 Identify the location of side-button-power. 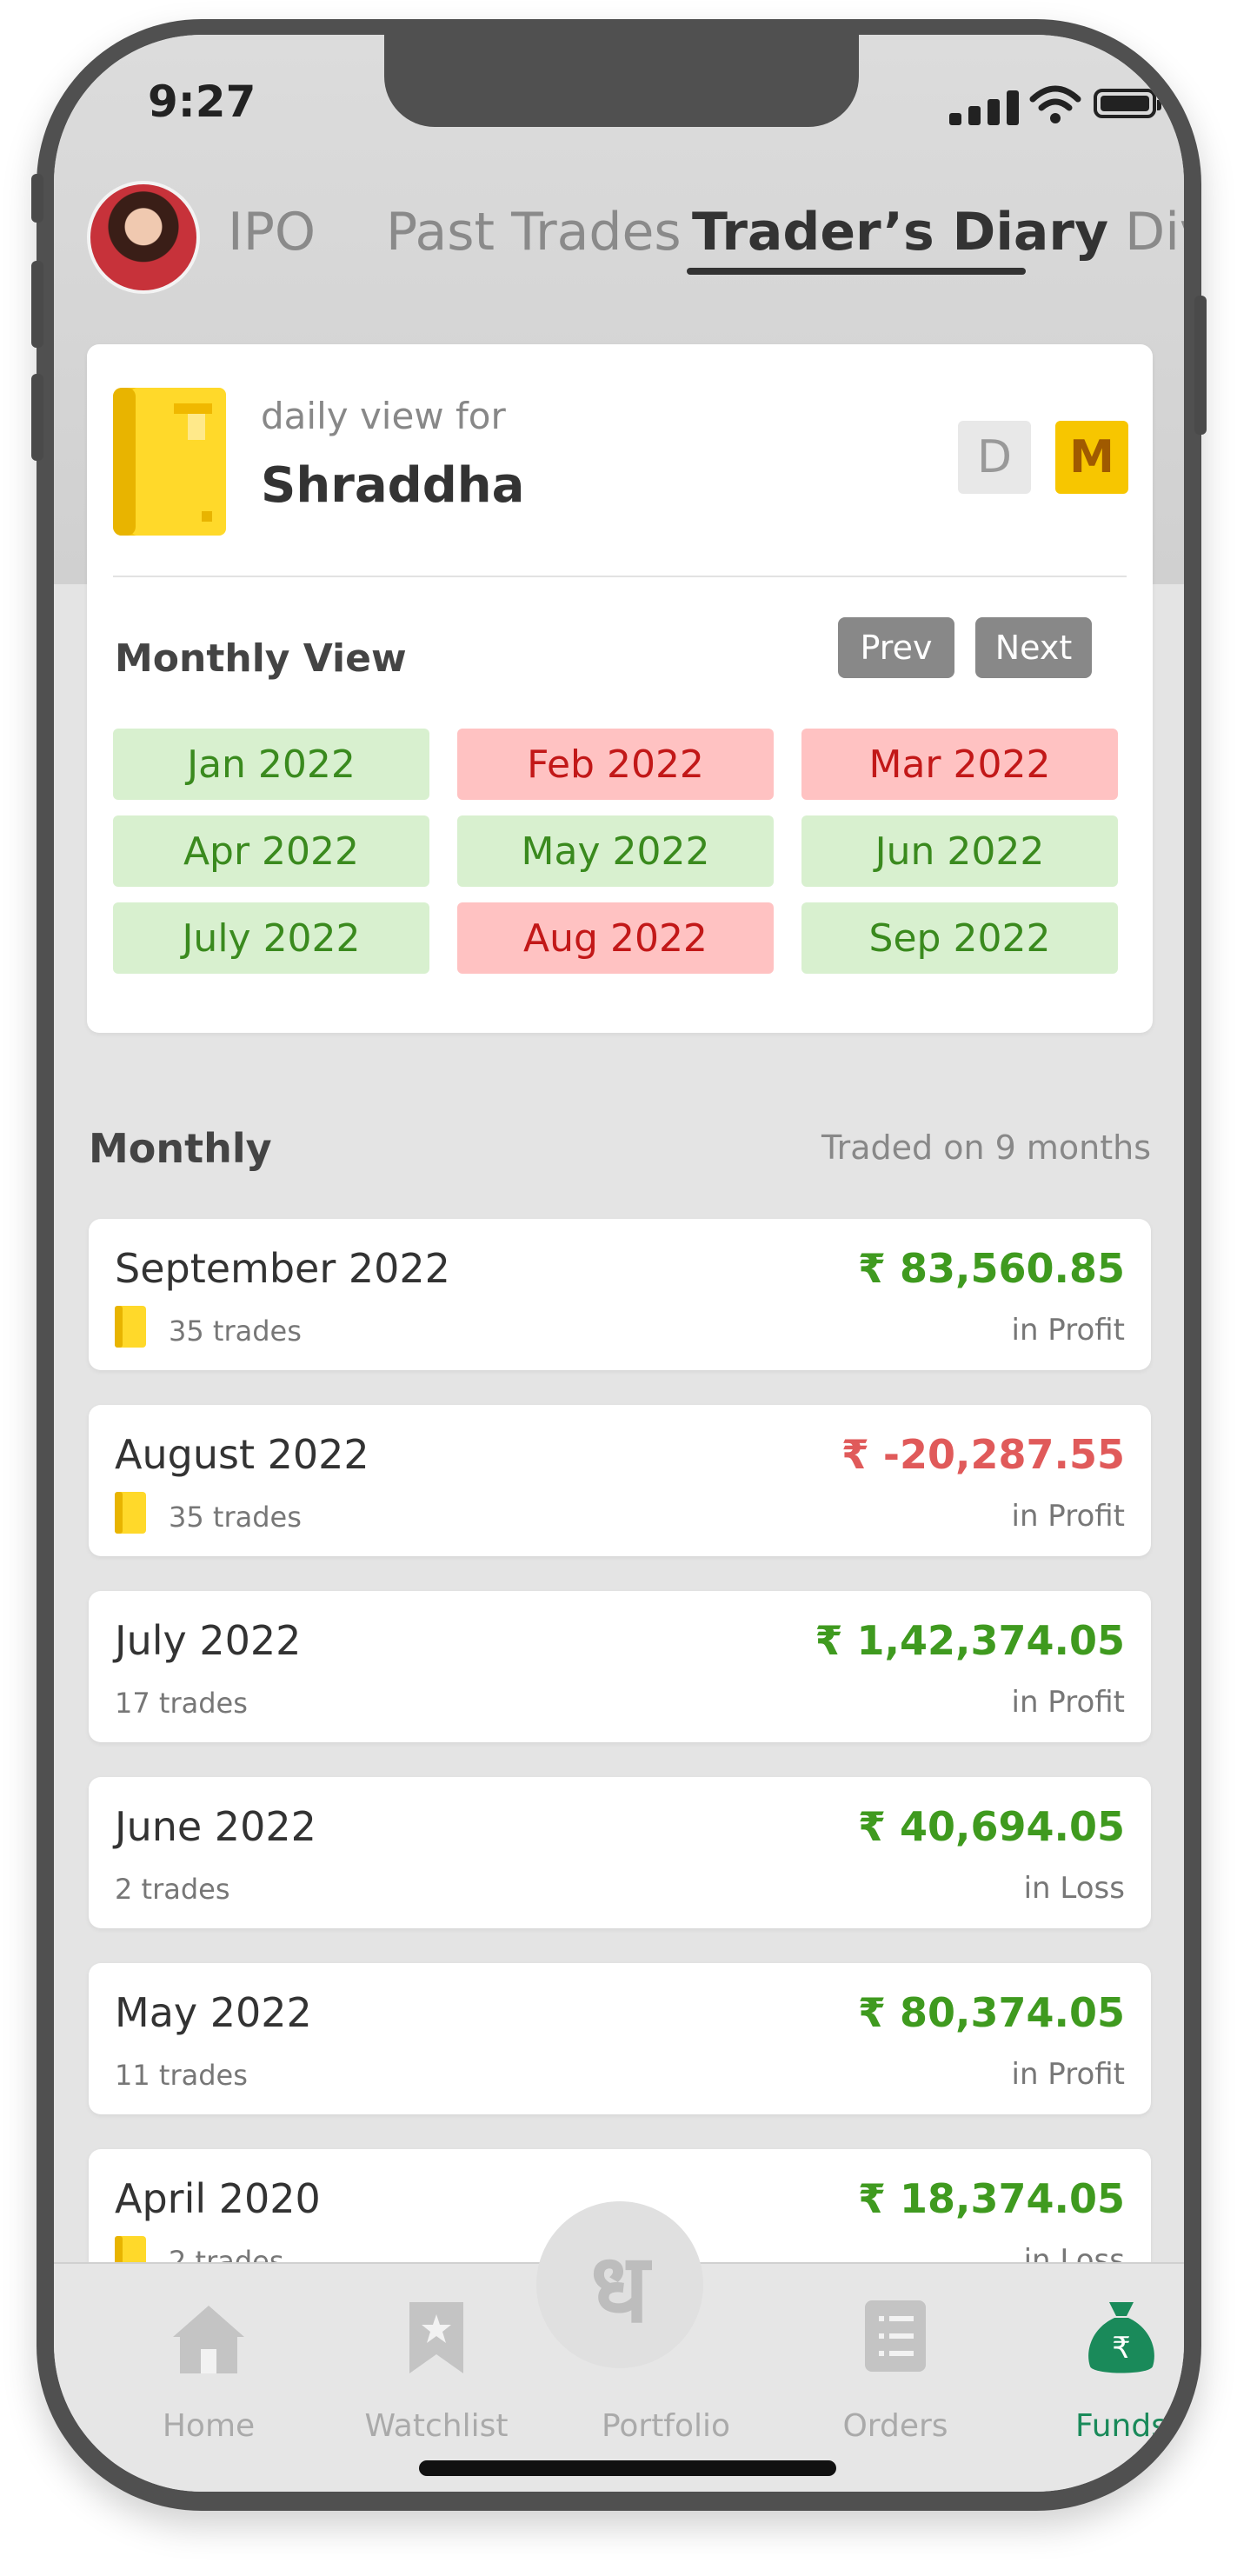
(1200, 365).